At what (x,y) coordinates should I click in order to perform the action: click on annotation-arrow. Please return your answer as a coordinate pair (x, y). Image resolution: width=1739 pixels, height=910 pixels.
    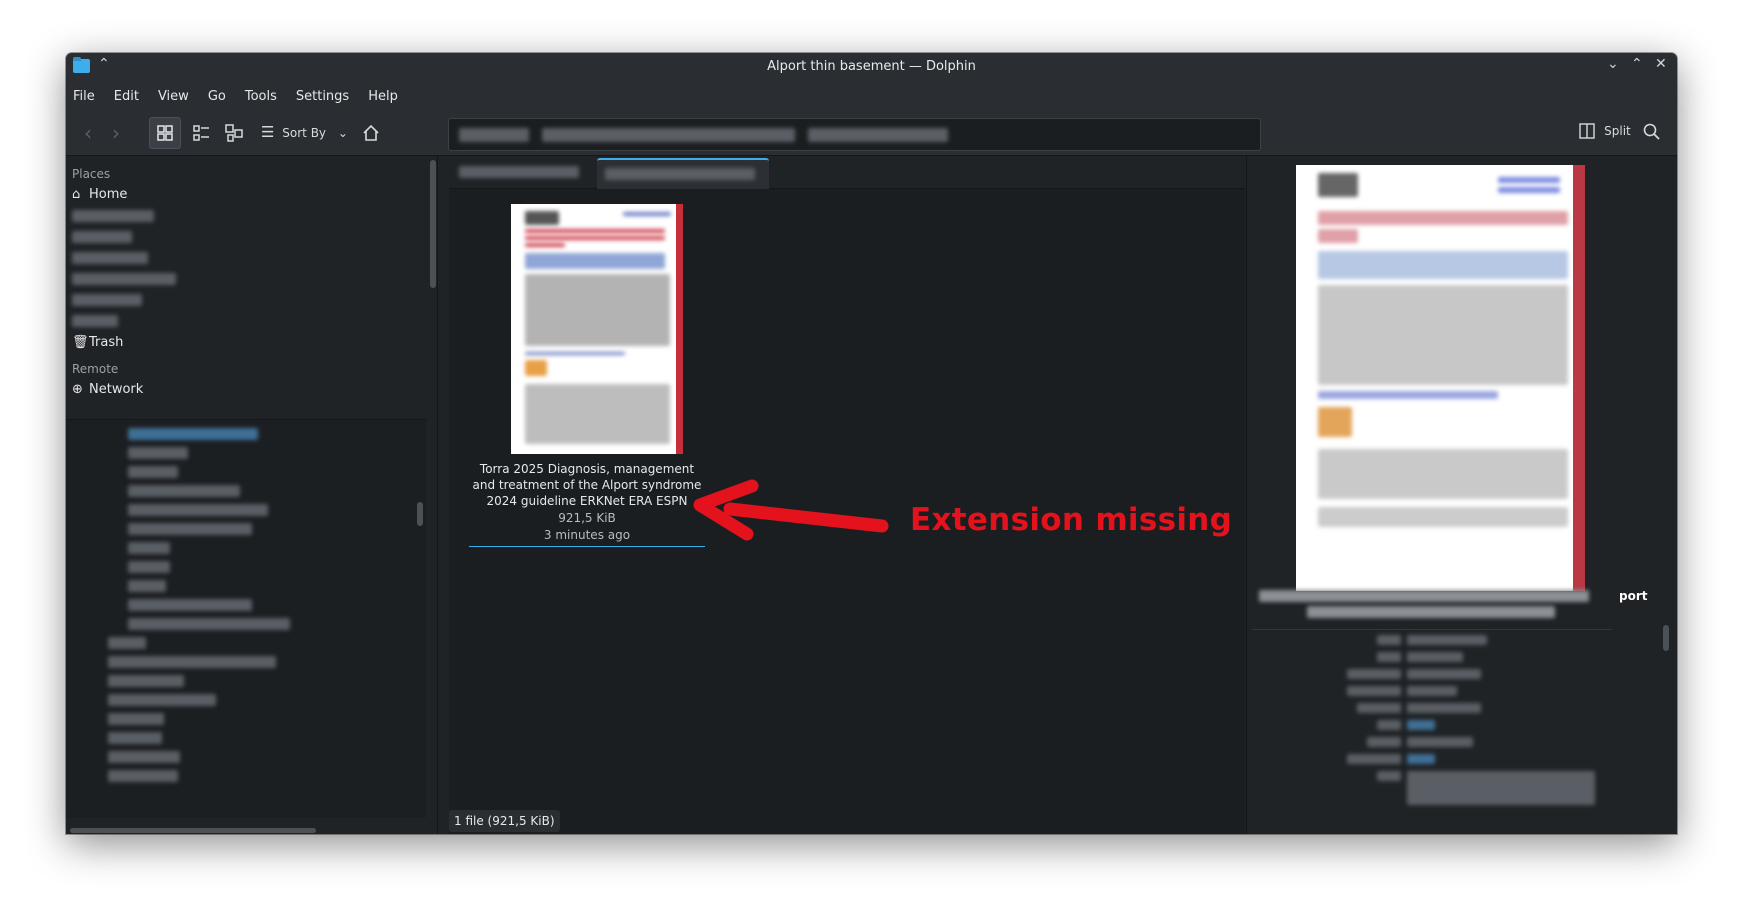
    Looking at the image, I should click on (791, 510).